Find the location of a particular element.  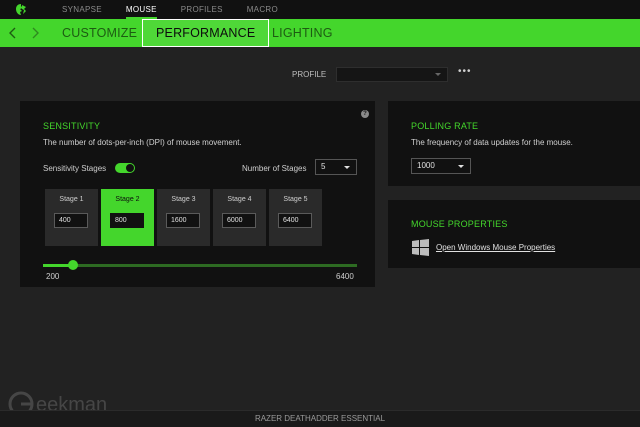

sub-nav-bar: CUSTOMIZE PERFORMANCE LIGHTING is located at coordinates (320, 33).